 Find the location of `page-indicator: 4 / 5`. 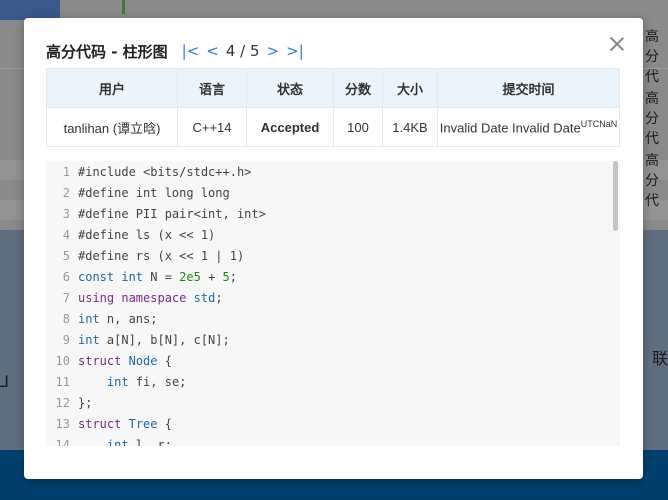

page-indicator: 4 / 5 is located at coordinates (242, 51).